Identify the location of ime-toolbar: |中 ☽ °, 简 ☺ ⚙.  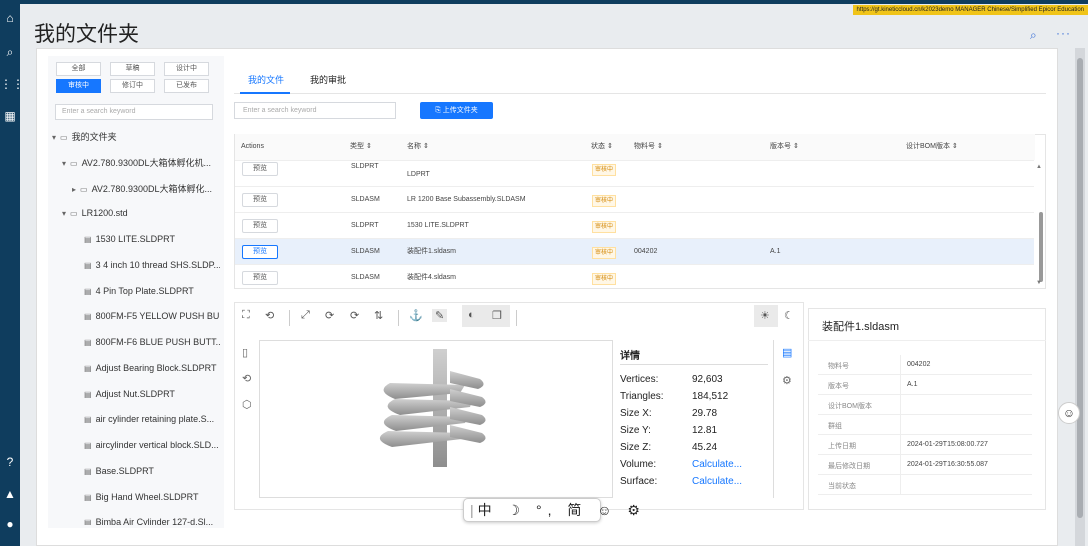
(551, 510).